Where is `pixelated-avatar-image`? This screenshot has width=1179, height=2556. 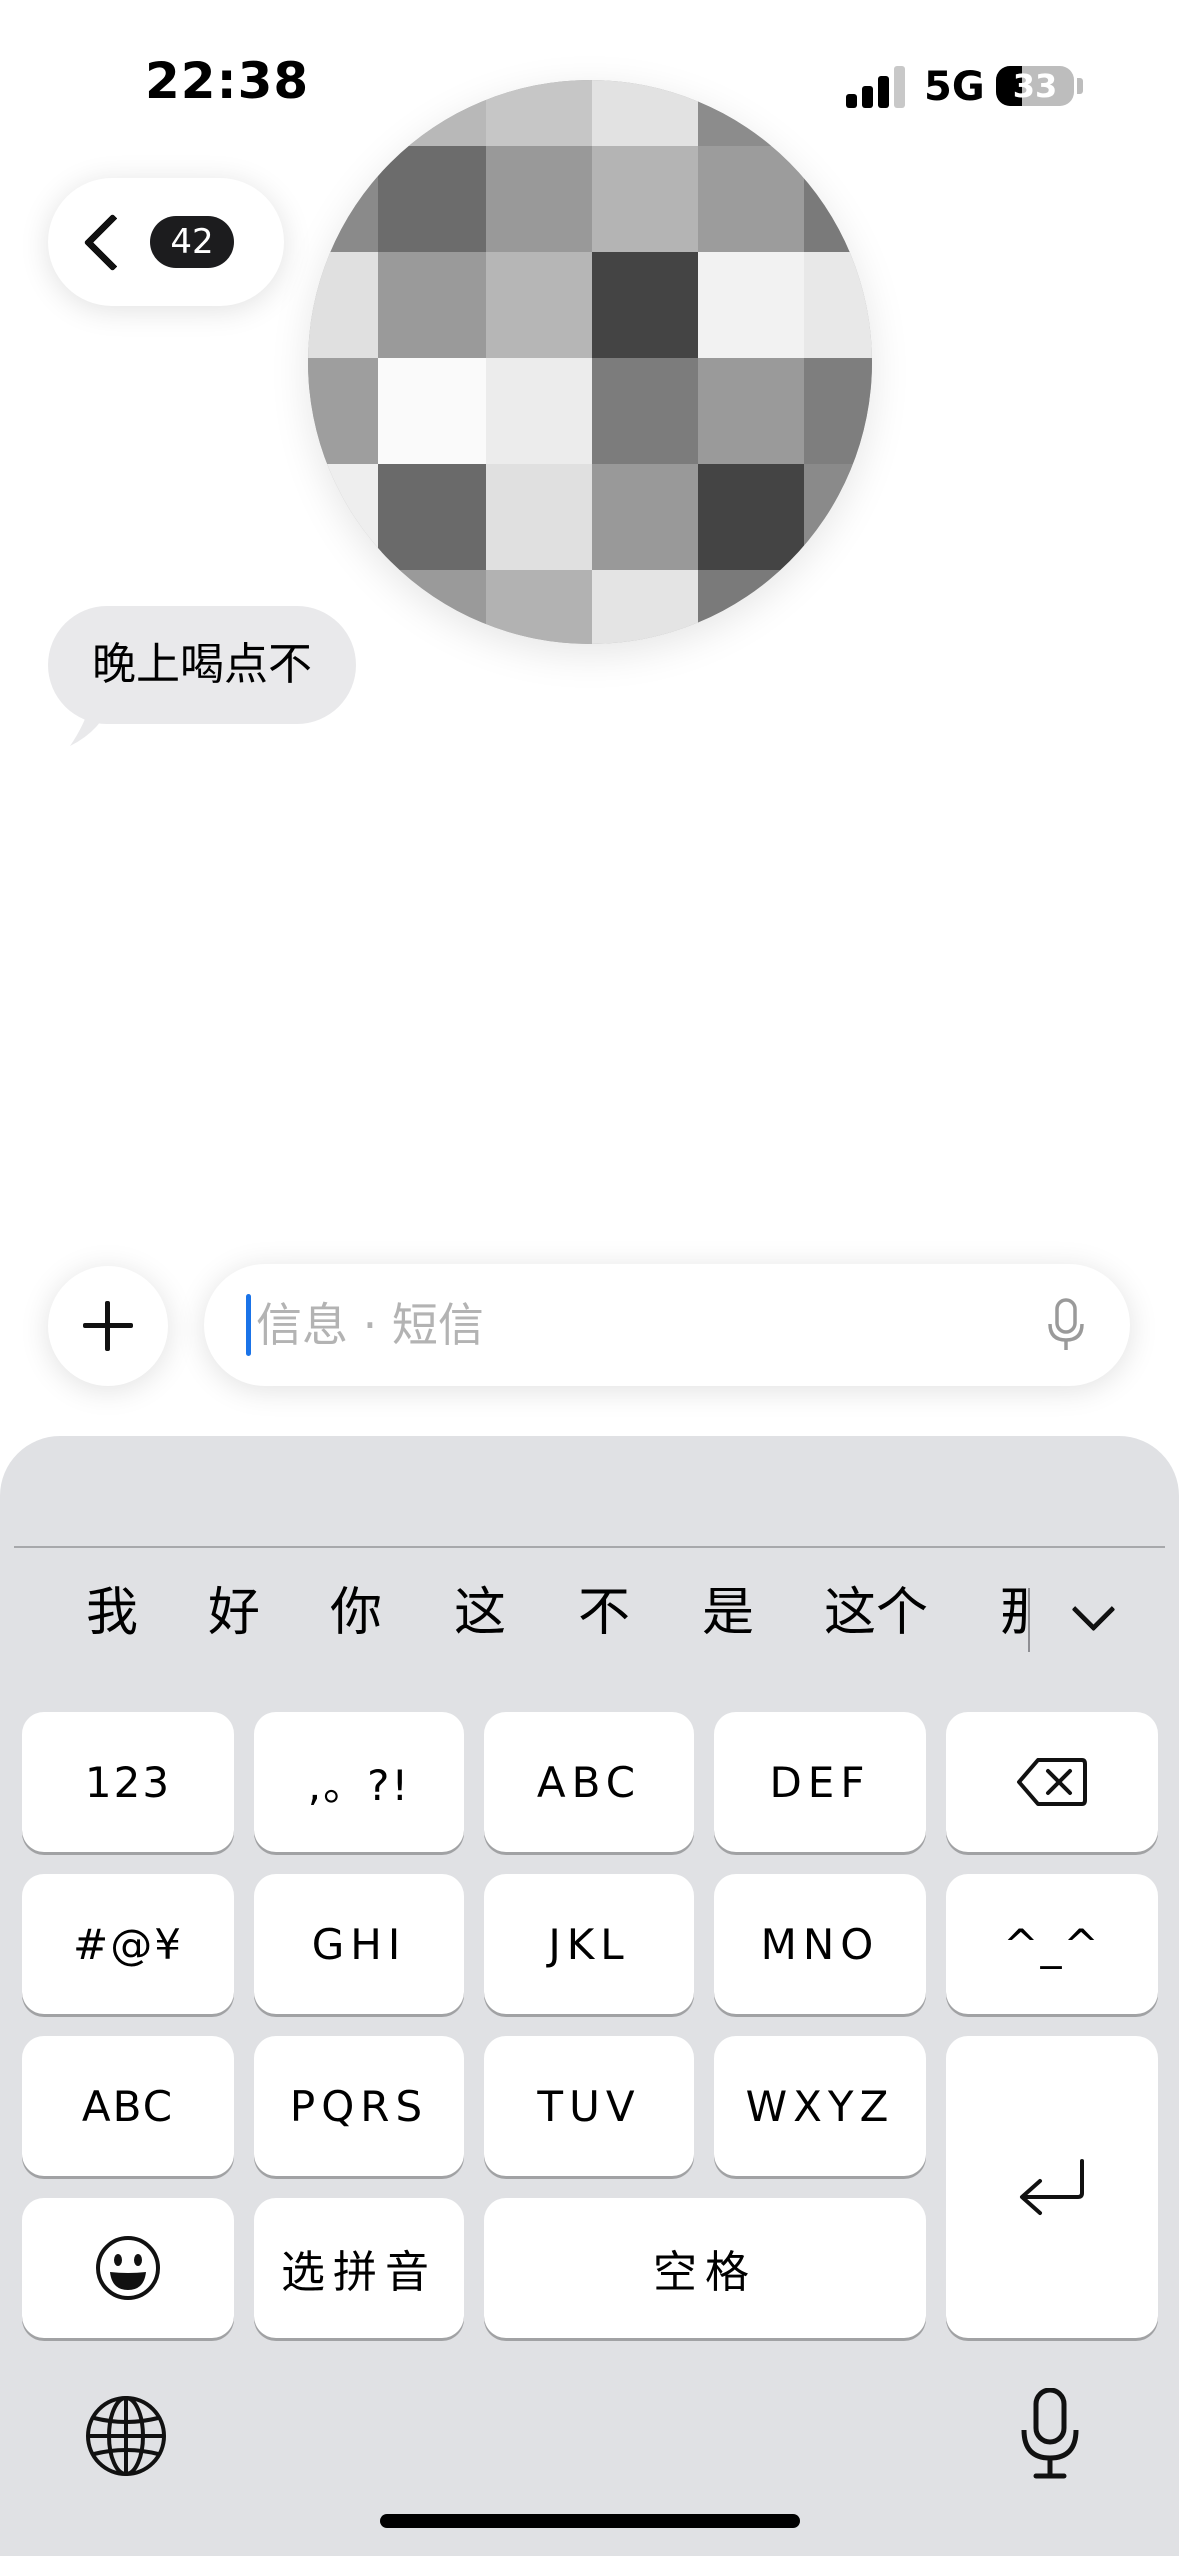
pixelated-avatar-image is located at coordinates (590, 362).